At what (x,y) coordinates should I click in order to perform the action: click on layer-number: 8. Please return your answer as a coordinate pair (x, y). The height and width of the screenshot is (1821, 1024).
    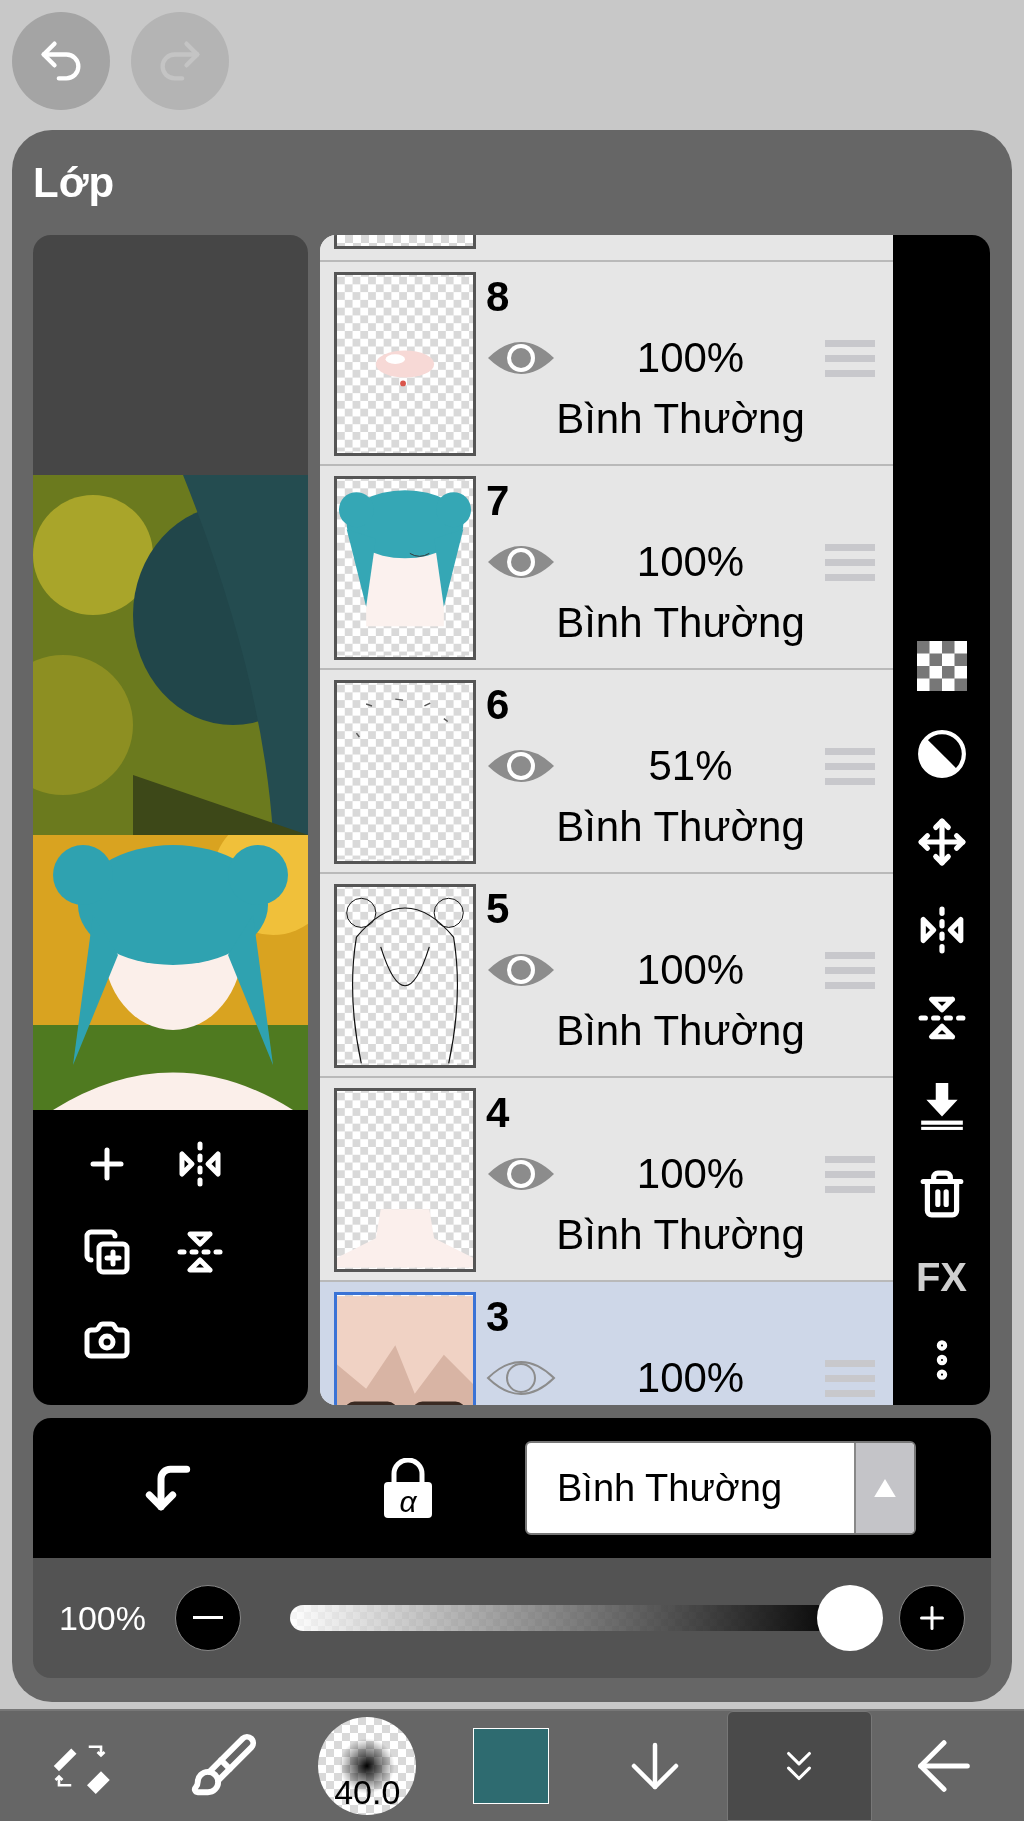
    Looking at the image, I should click on (498, 297).